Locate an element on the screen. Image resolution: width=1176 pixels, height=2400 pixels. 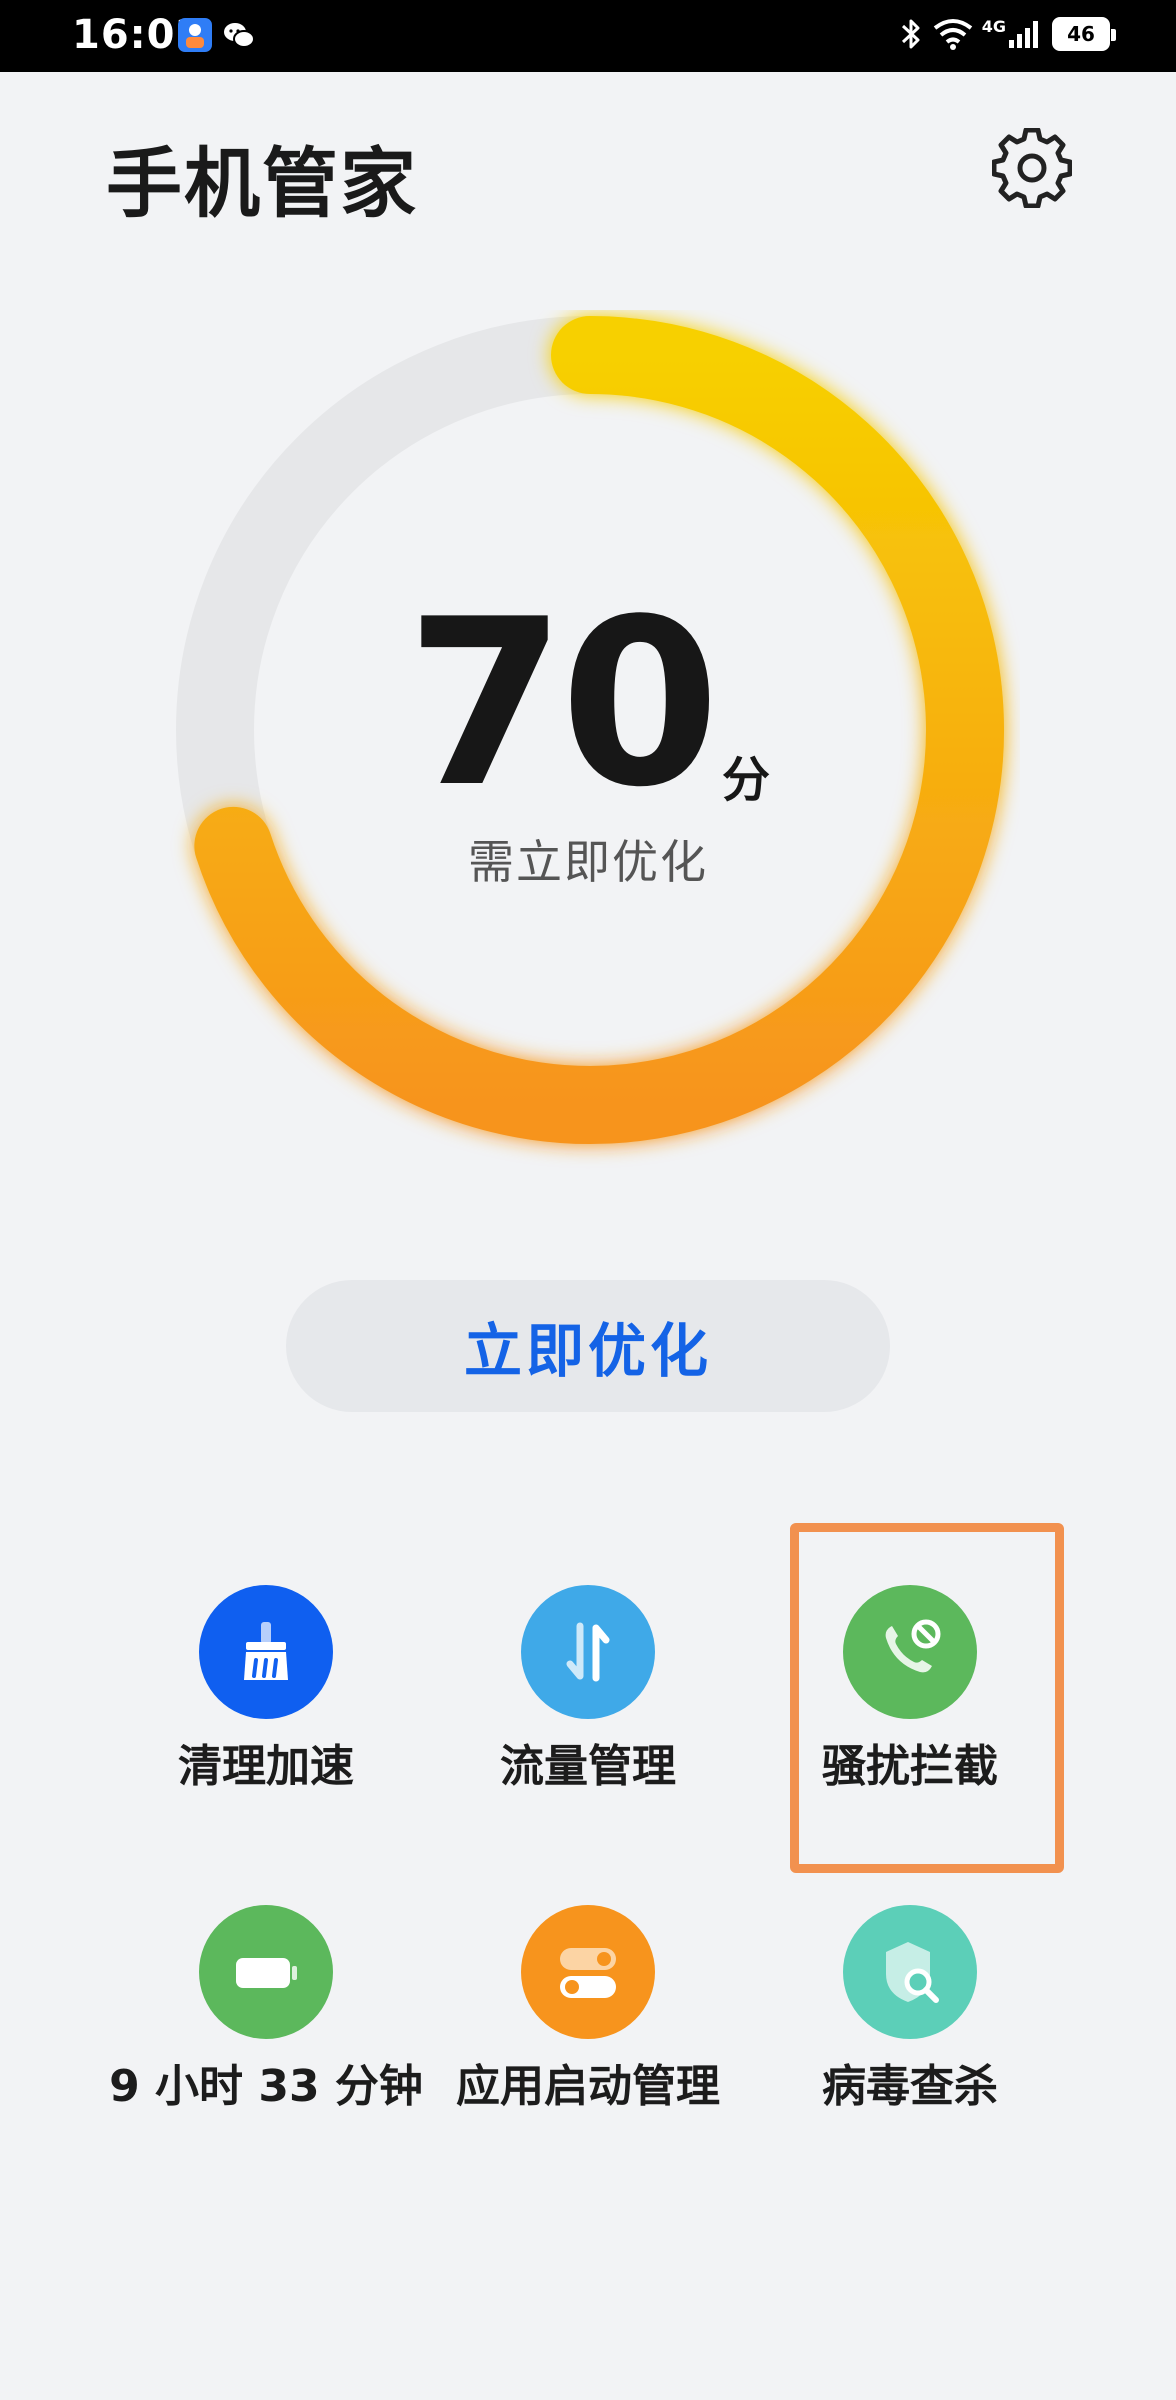
status-indicators: 4G 46 is located at coordinates (1007, 34).